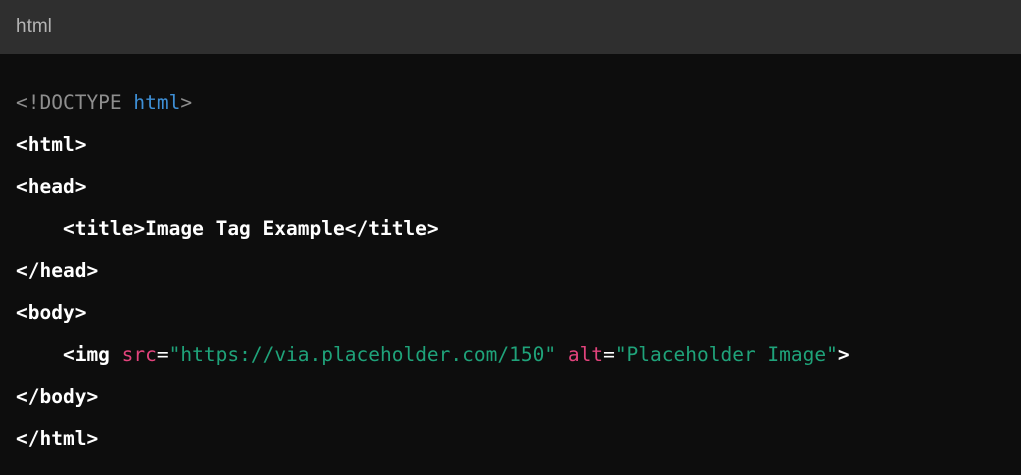 Image resolution: width=1021 pixels, height=475 pixels. Describe the element at coordinates (81, 228) in the screenshot. I see `code-token-tag: <title>` at that location.